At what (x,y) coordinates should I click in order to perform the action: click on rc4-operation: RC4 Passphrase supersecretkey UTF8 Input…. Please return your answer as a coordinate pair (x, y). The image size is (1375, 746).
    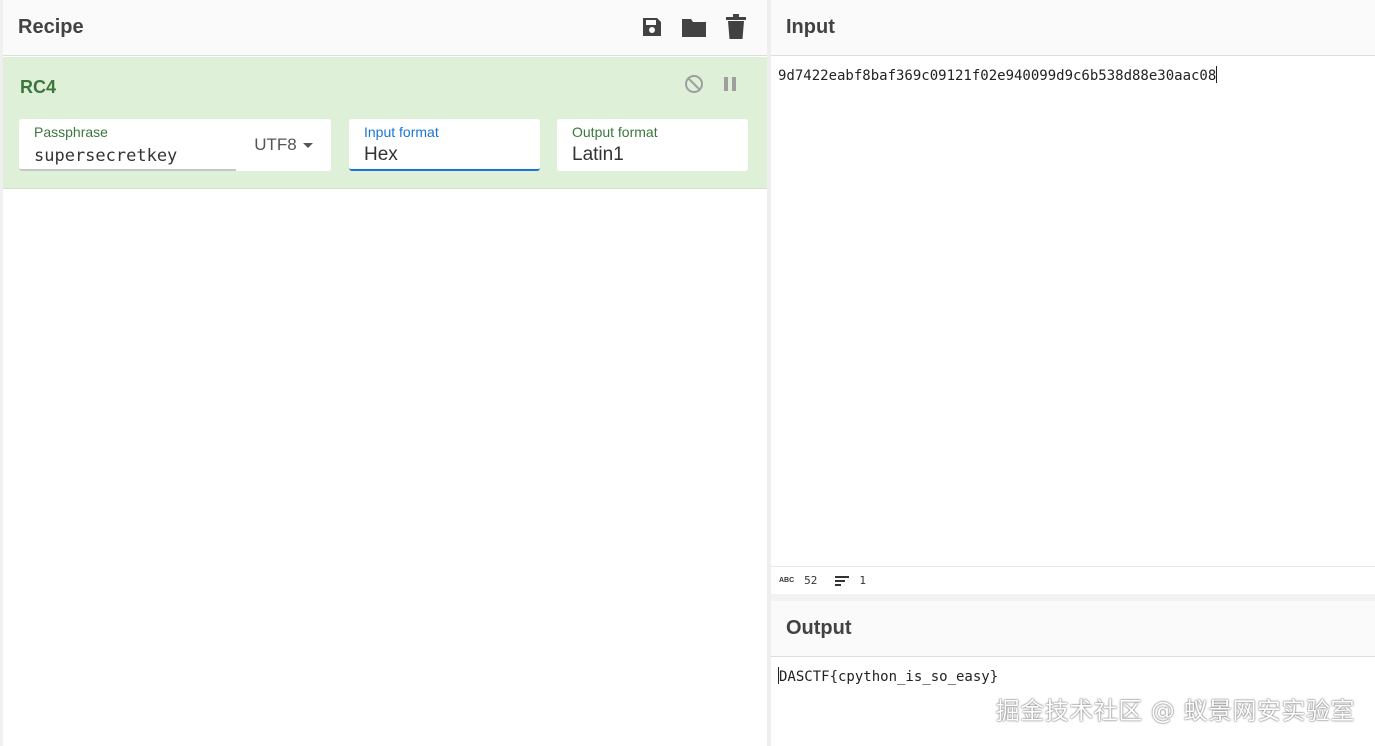
    Looking at the image, I should click on (385, 123).